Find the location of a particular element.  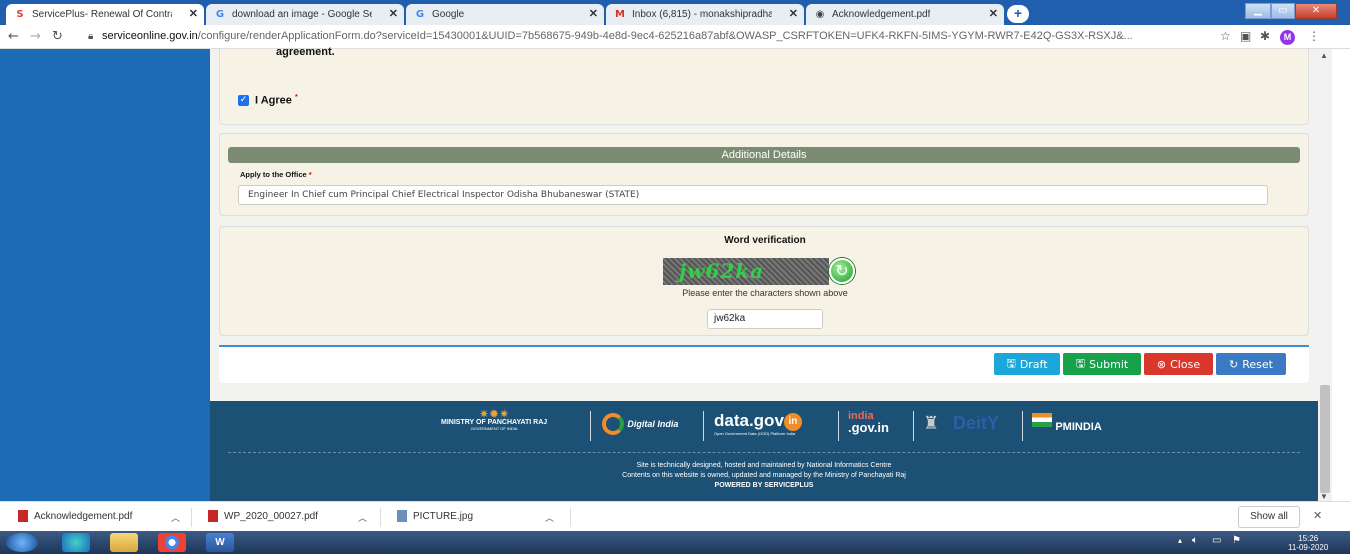

digital-india-logo: Digital India is located at coordinates (640, 424).